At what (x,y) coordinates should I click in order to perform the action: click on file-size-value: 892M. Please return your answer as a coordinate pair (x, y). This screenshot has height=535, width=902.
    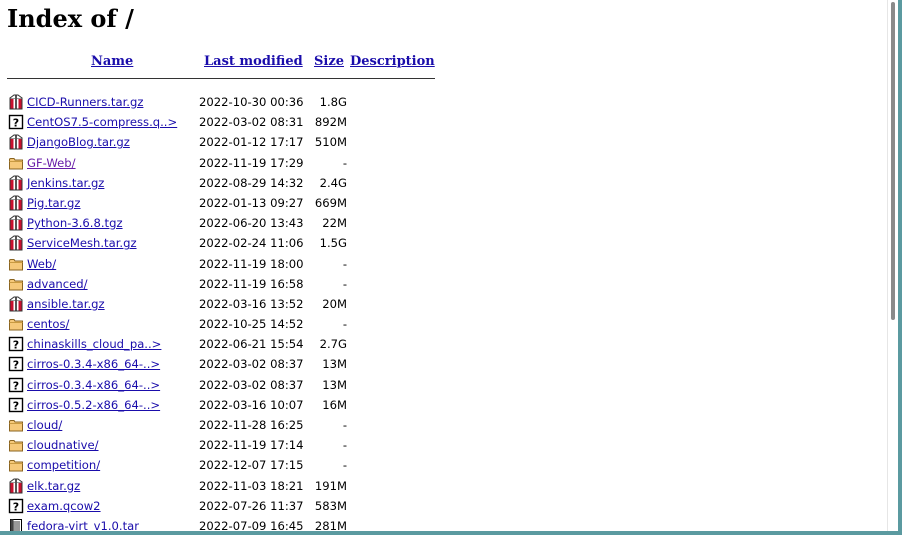
    Looking at the image, I should click on (330, 122).